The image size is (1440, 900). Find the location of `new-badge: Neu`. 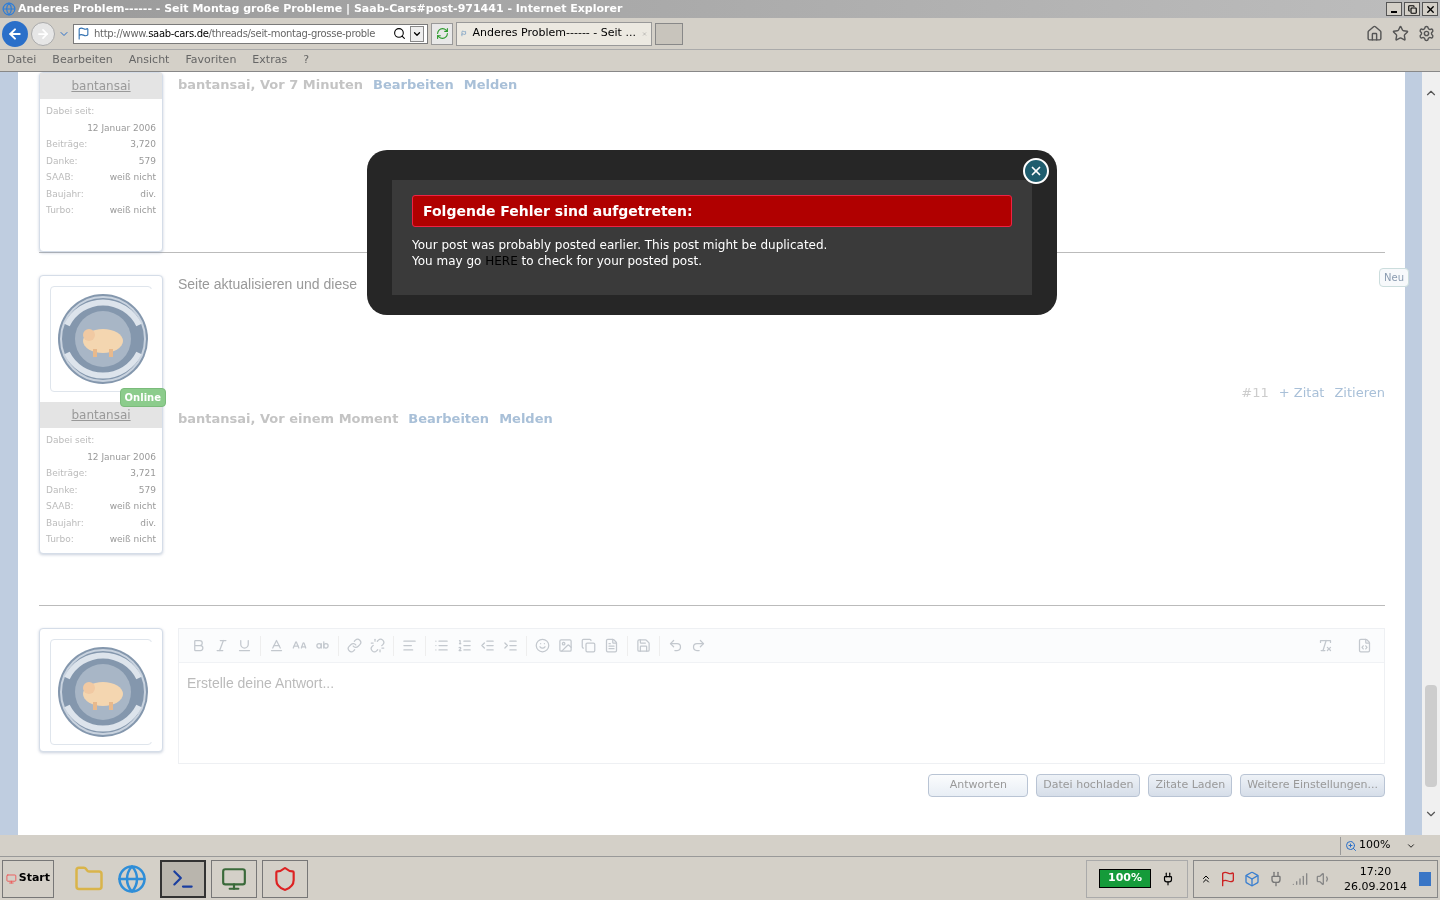

new-badge: Neu is located at coordinates (1394, 277).